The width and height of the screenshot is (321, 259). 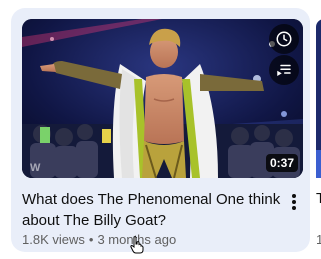 What do you see at coordinates (35, 168) in the screenshot?
I see `svg-text: W` at bounding box center [35, 168].